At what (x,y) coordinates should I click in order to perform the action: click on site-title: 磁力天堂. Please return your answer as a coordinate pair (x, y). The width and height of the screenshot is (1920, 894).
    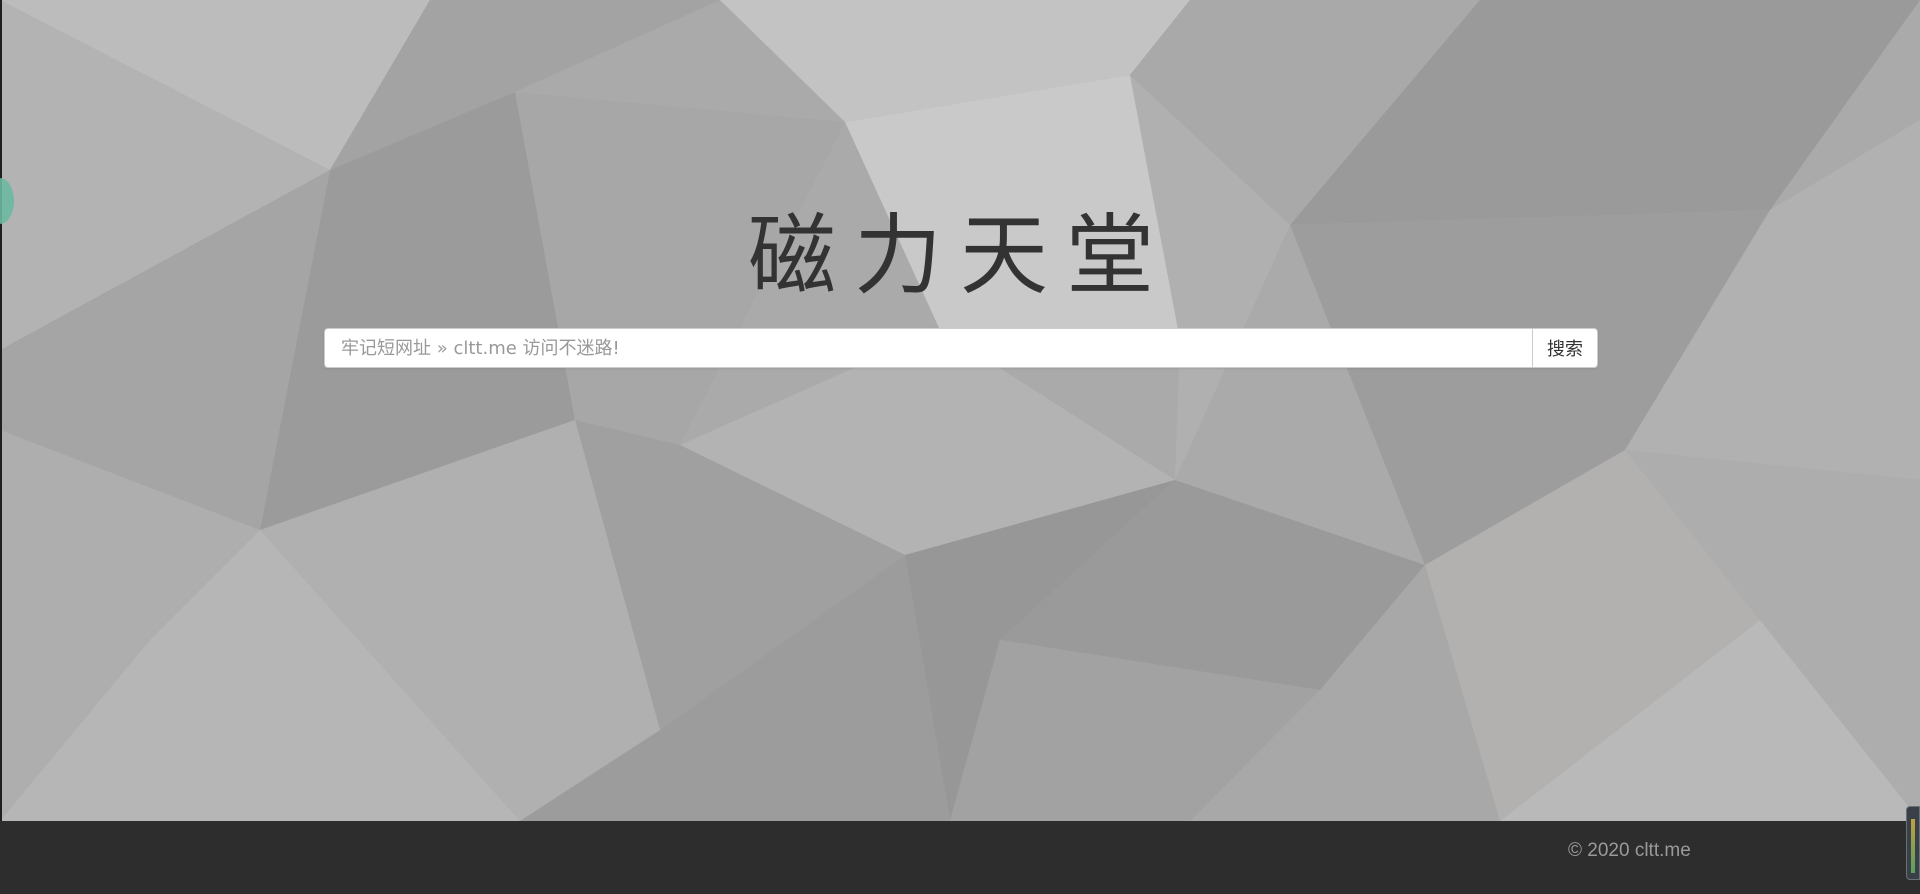
    Looking at the image, I should click on (959, 255).